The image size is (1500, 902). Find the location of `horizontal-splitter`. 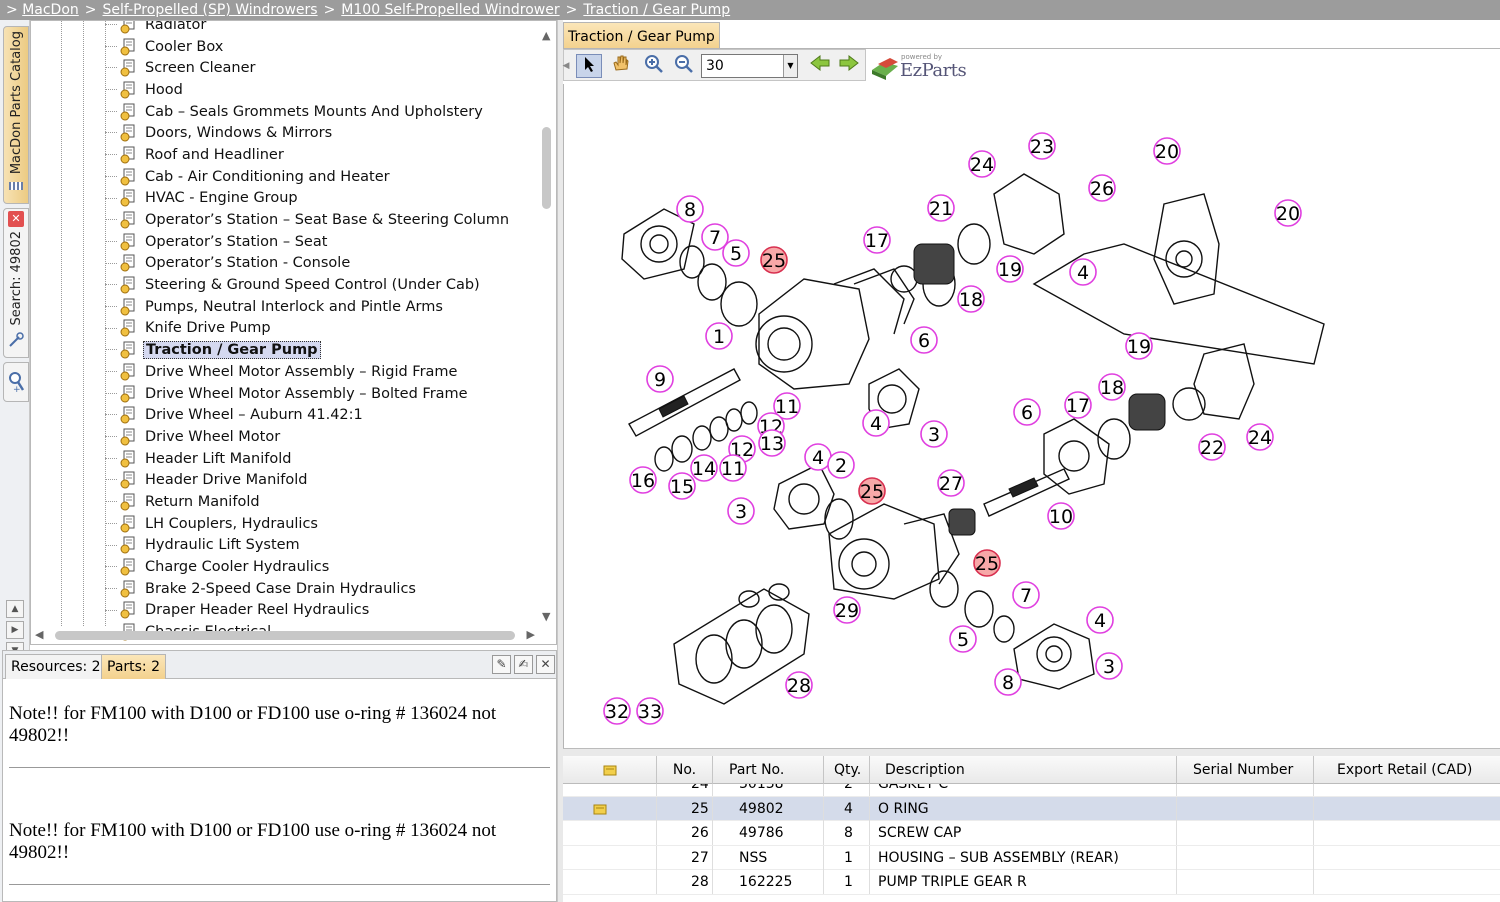

horizontal-splitter is located at coordinates (1031, 752).